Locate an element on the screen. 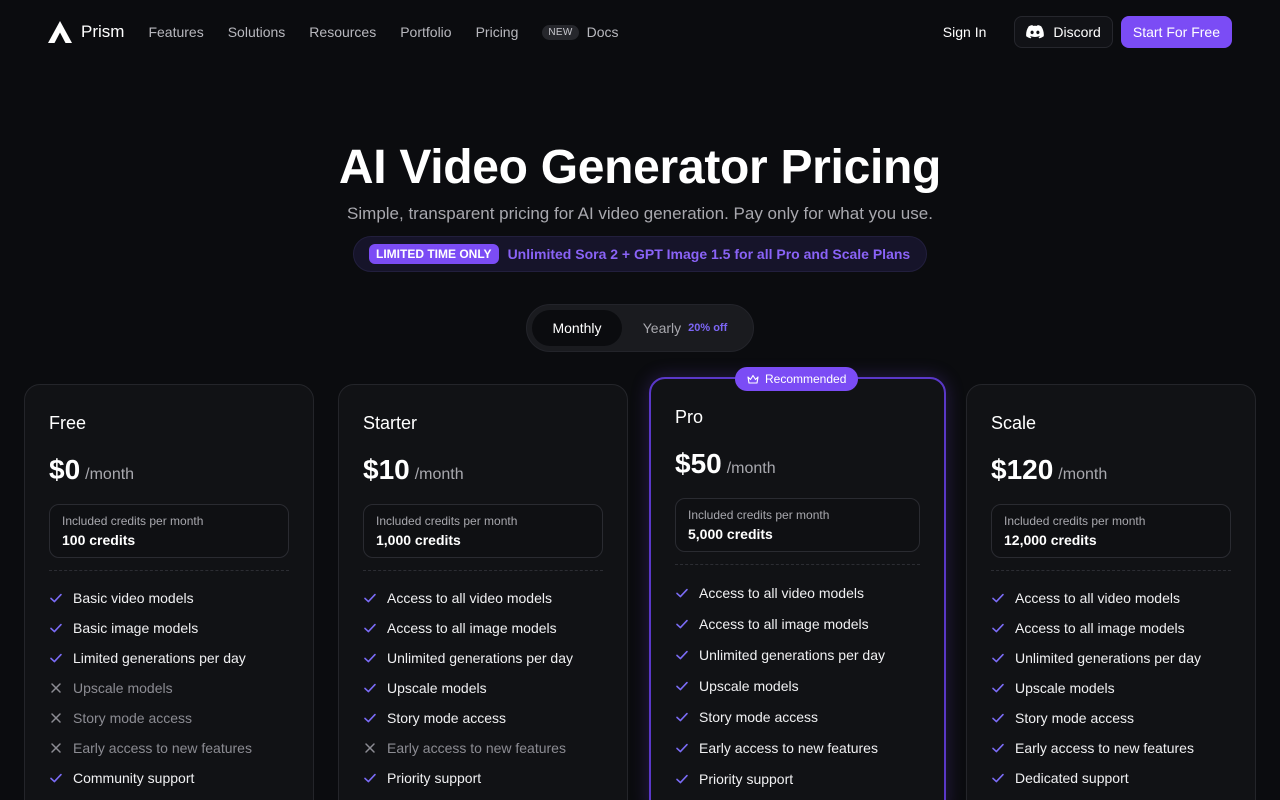  price-row: $10/month is located at coordinates (483, 470).